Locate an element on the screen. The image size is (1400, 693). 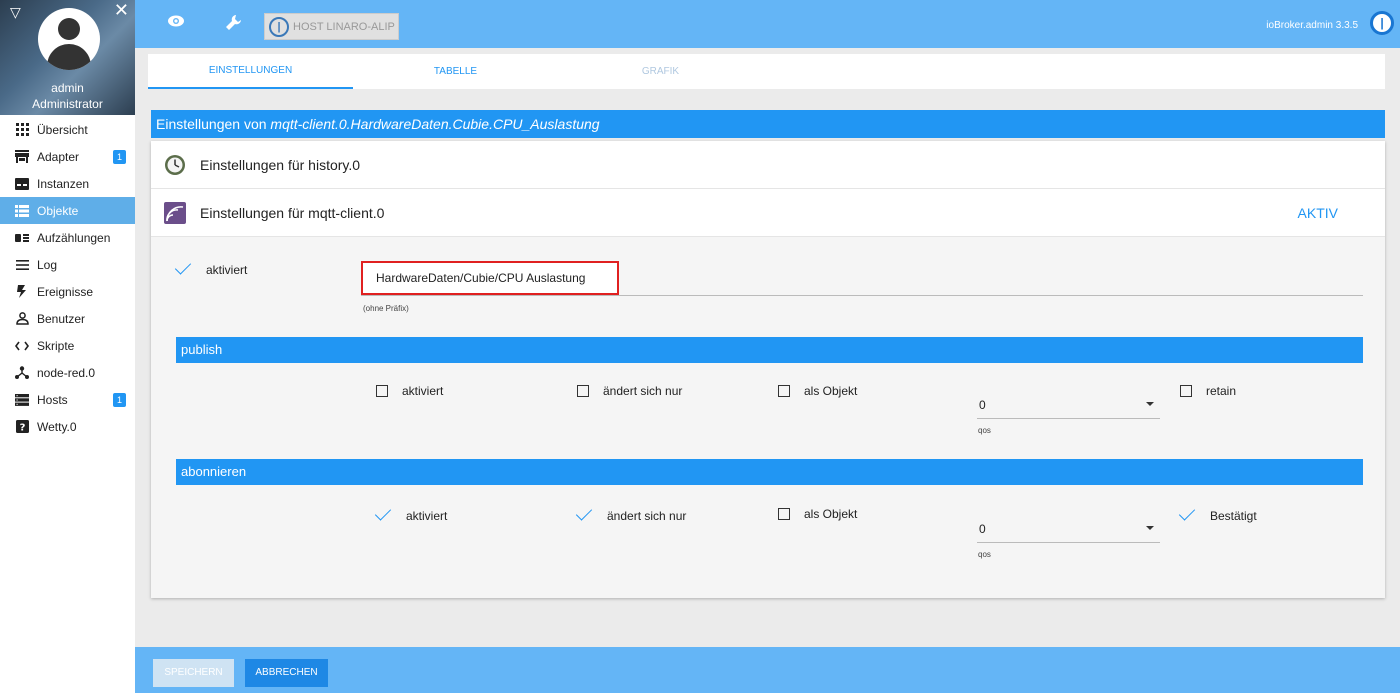
iobroker-logo-icon: | is located at coordinates (1382, 23).